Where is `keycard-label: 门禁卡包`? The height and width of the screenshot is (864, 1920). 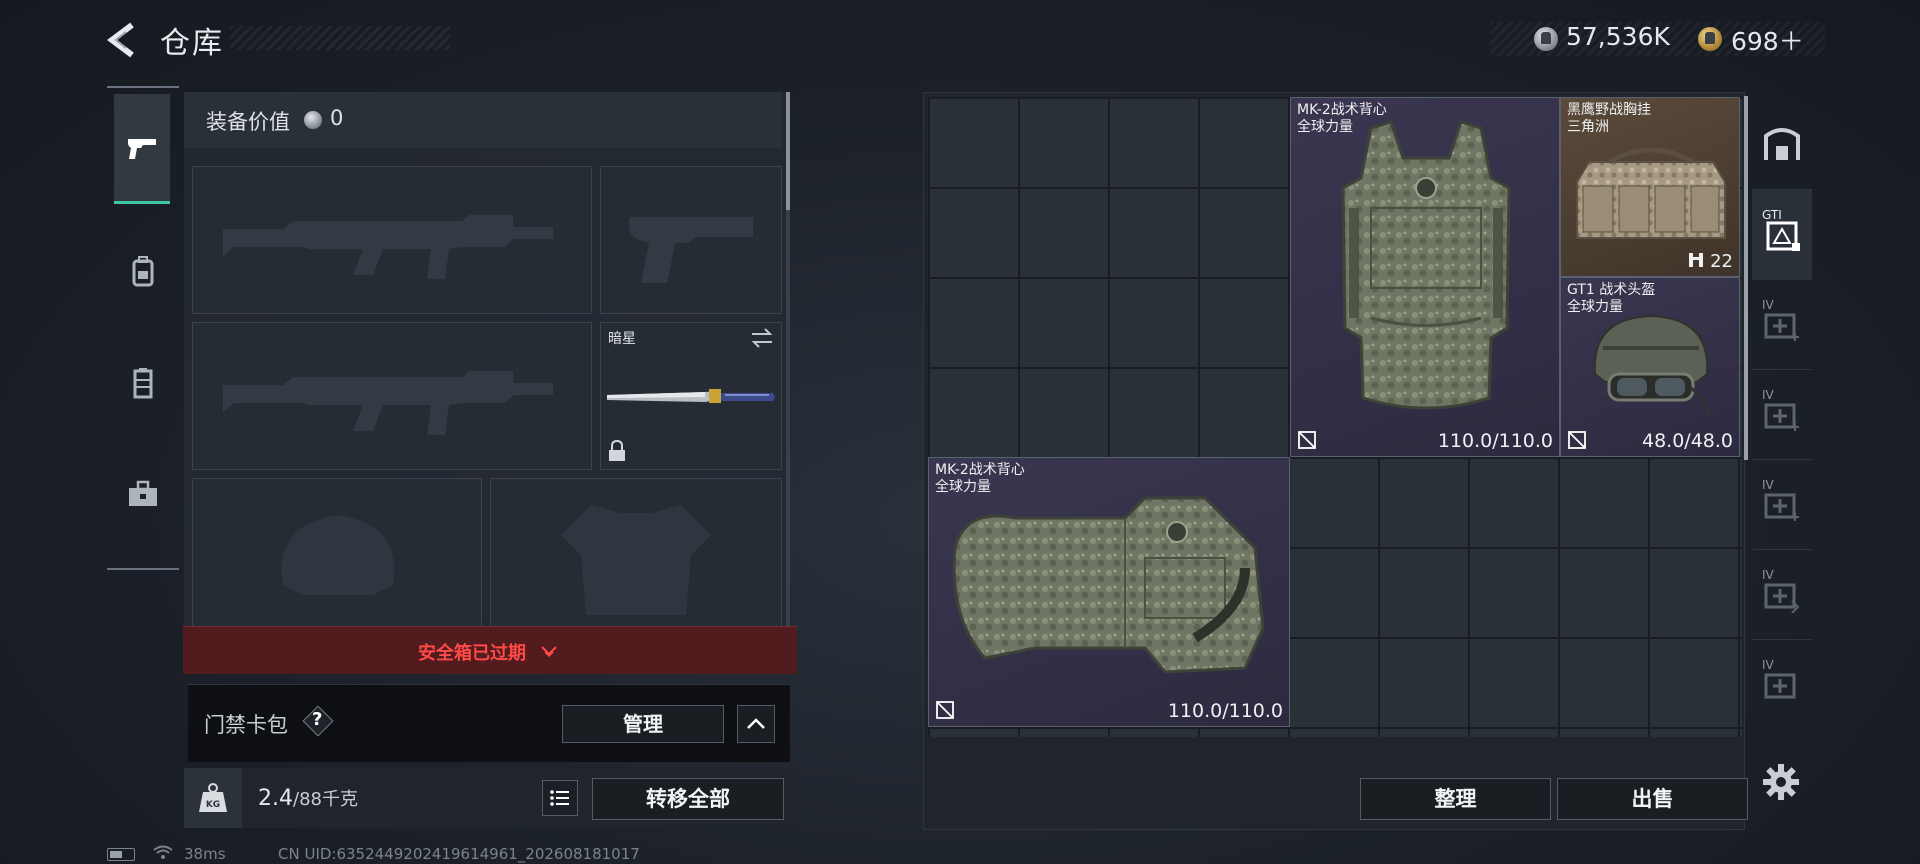
keycard-label: 门禁卡包 is located at coordinates (246, 725).